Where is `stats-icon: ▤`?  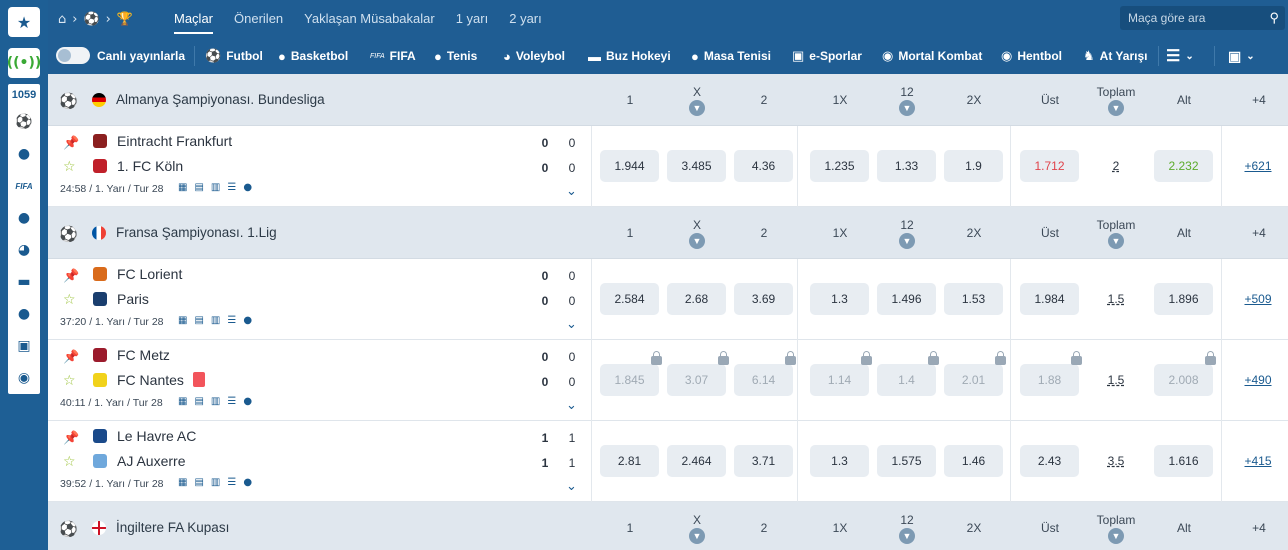
stats-icon: ▤ is located at coordinates (198, 401).